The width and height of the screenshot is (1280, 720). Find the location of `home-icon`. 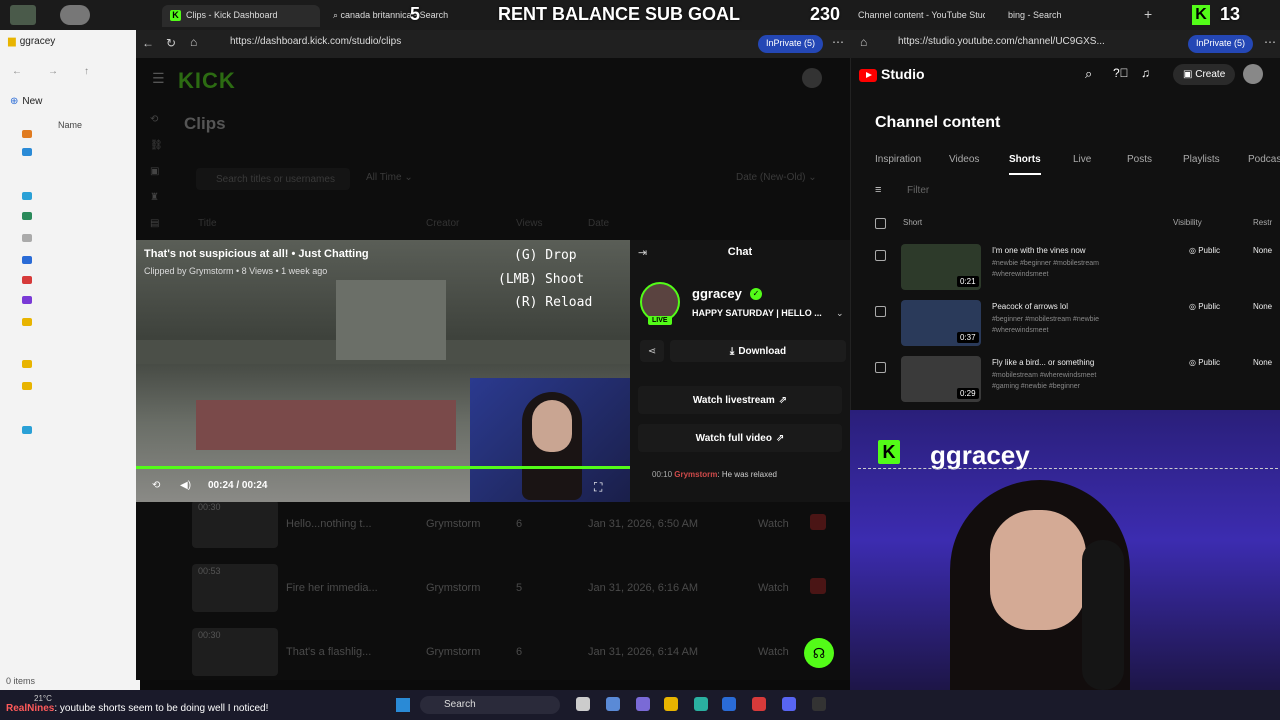

home-icon is located at coordinates (27, 134).